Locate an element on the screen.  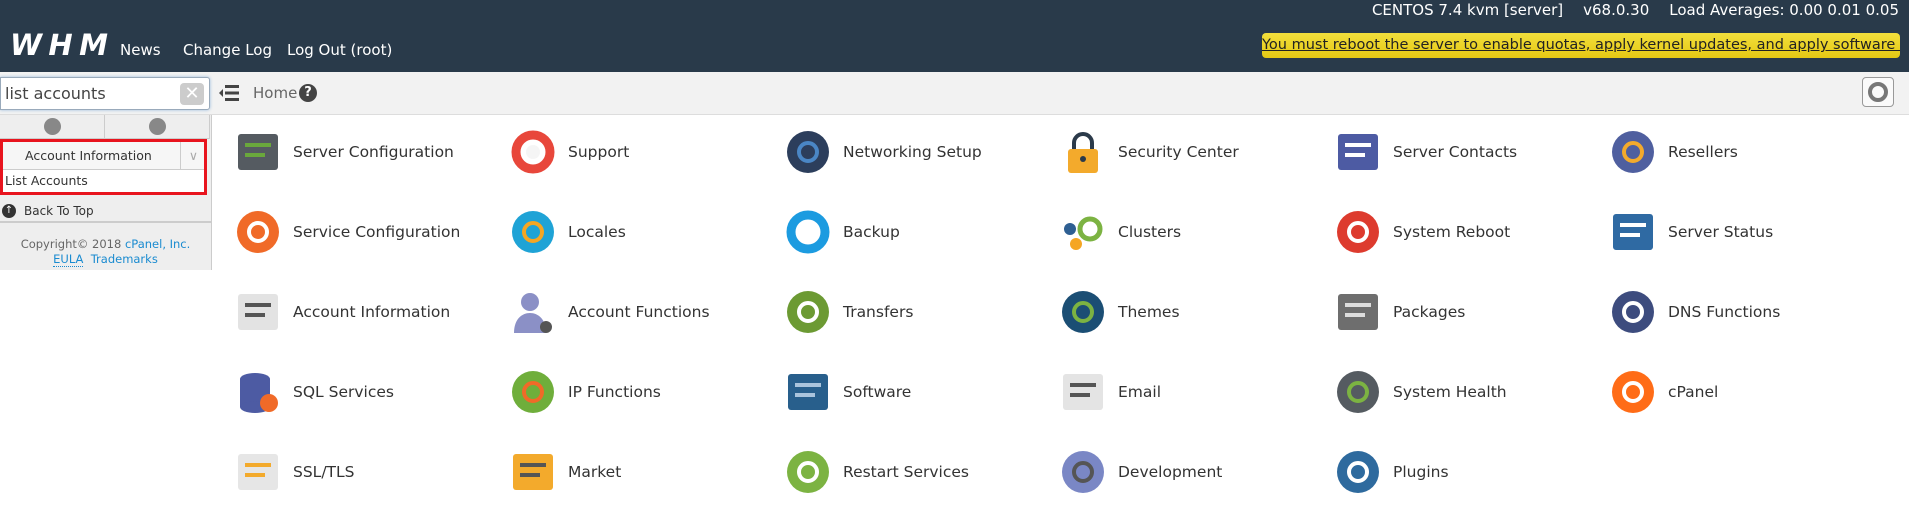
feature-clusters: Clusters is located at coordinates (1195, 232).